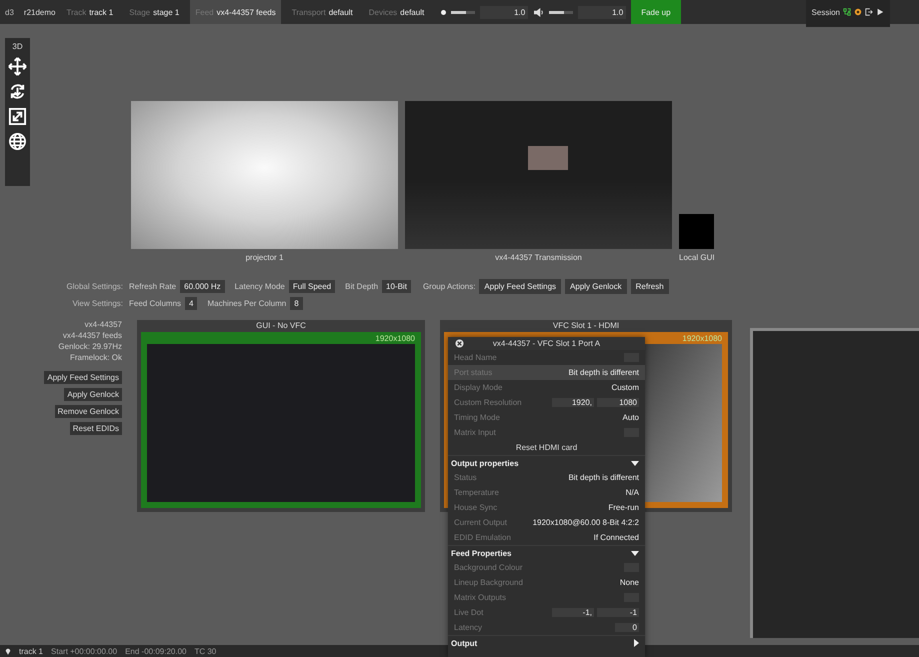 This screenshot has width=919, height=657. Describe the element at coordinates (17, 116) in the screenshot. I see `scale-icon` at that location.